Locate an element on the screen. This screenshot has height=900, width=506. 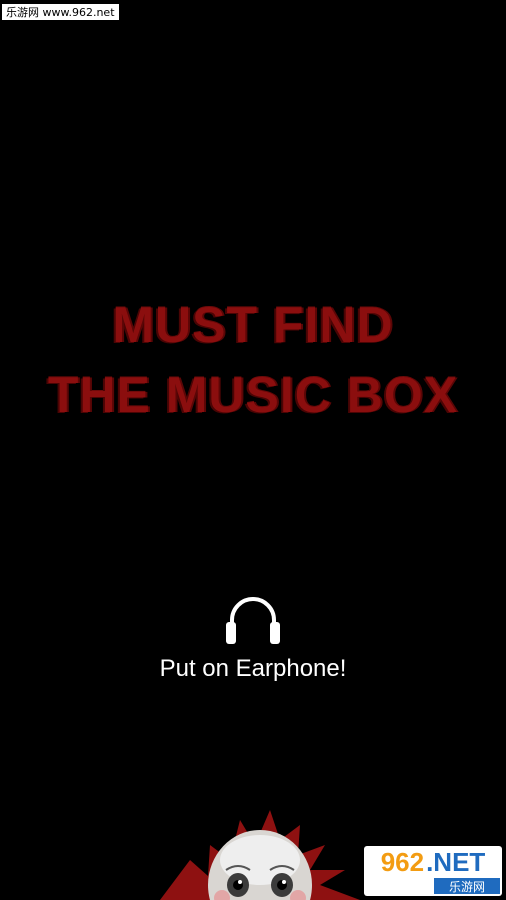
title-line-1: MUST FIND is located at coordinates (253, 325).